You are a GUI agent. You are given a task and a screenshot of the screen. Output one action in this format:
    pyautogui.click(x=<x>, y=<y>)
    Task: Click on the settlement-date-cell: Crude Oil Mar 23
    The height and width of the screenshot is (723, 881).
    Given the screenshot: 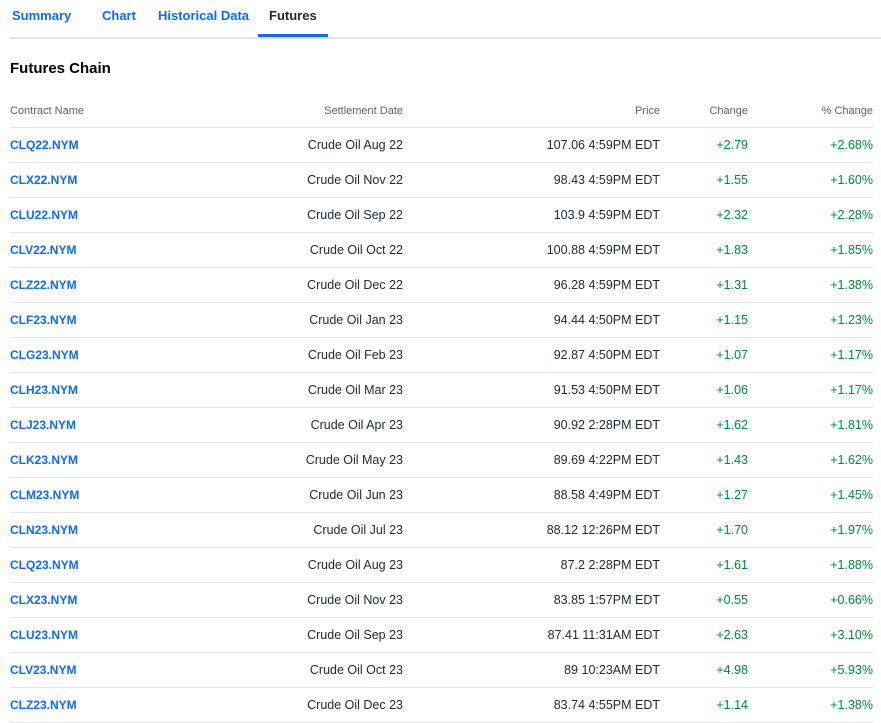 What is the action you would take?
    pyautogui.click(x=296, y=390)
    